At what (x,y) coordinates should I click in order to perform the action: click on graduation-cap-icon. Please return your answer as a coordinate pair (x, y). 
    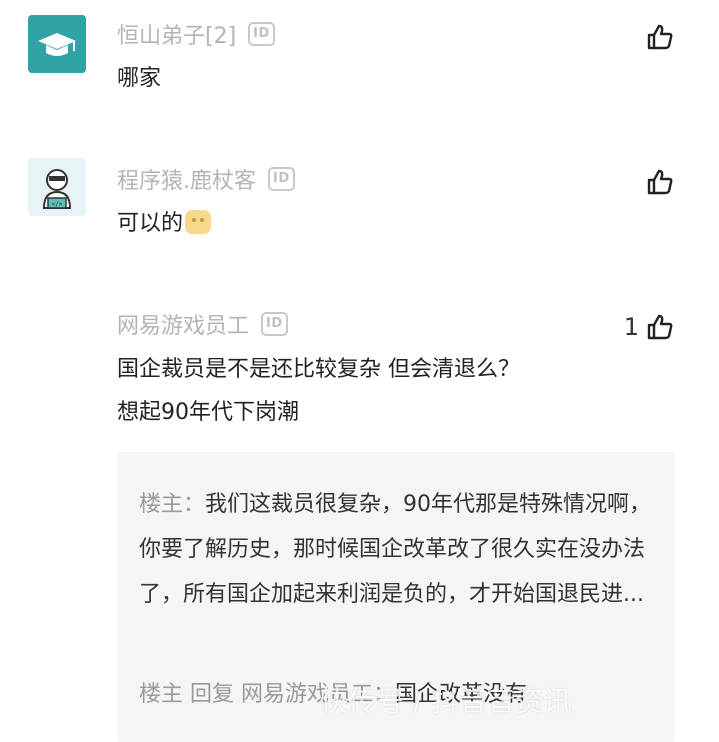
    Looking at the image, I should click on (57, 44).